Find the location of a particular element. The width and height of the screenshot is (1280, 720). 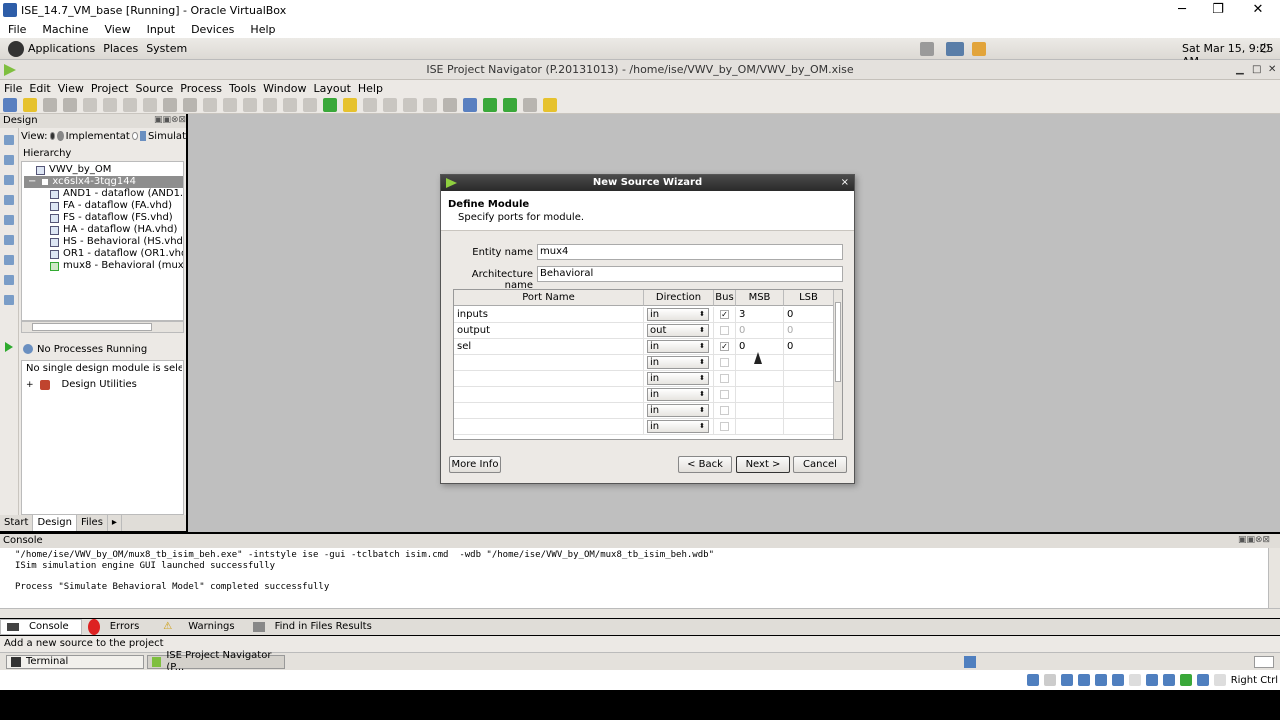

tab-find-in-files: Find in Files Results is located at coordinates (315, 627).